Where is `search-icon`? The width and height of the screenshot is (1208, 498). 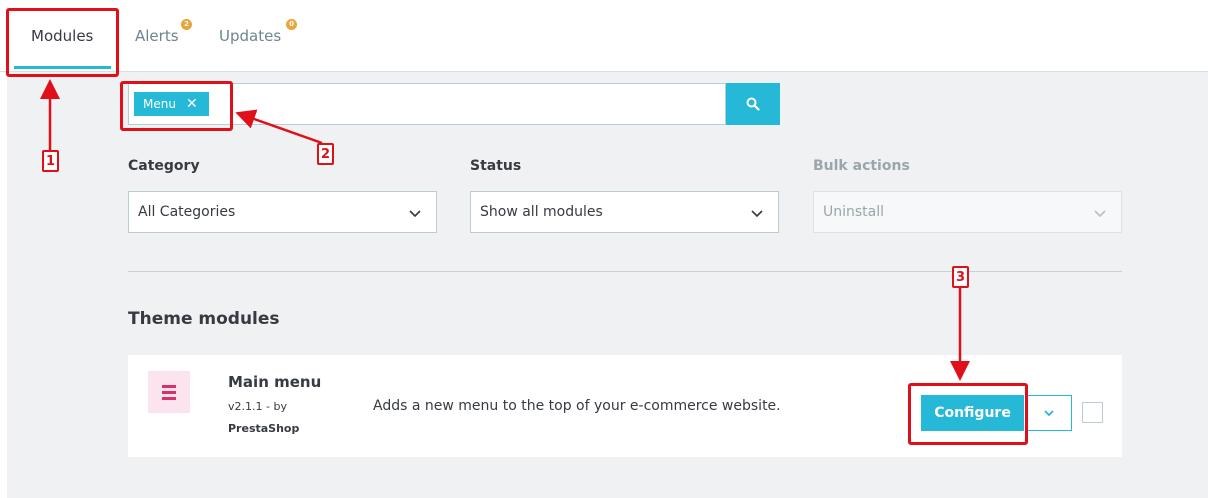
search-icon is located at coordinates (753, 104).